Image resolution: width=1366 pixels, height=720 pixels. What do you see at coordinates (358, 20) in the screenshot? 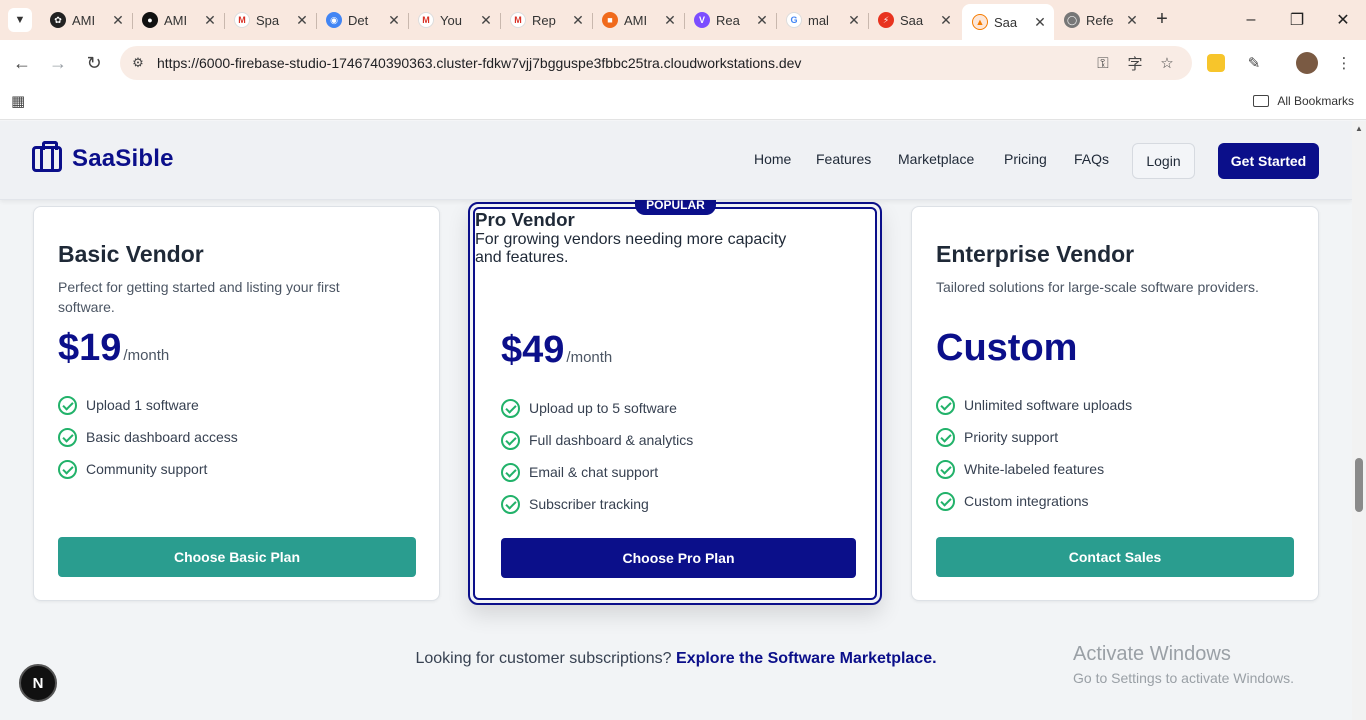
I see `tab-title: Det` at bounding box center [358, 20].